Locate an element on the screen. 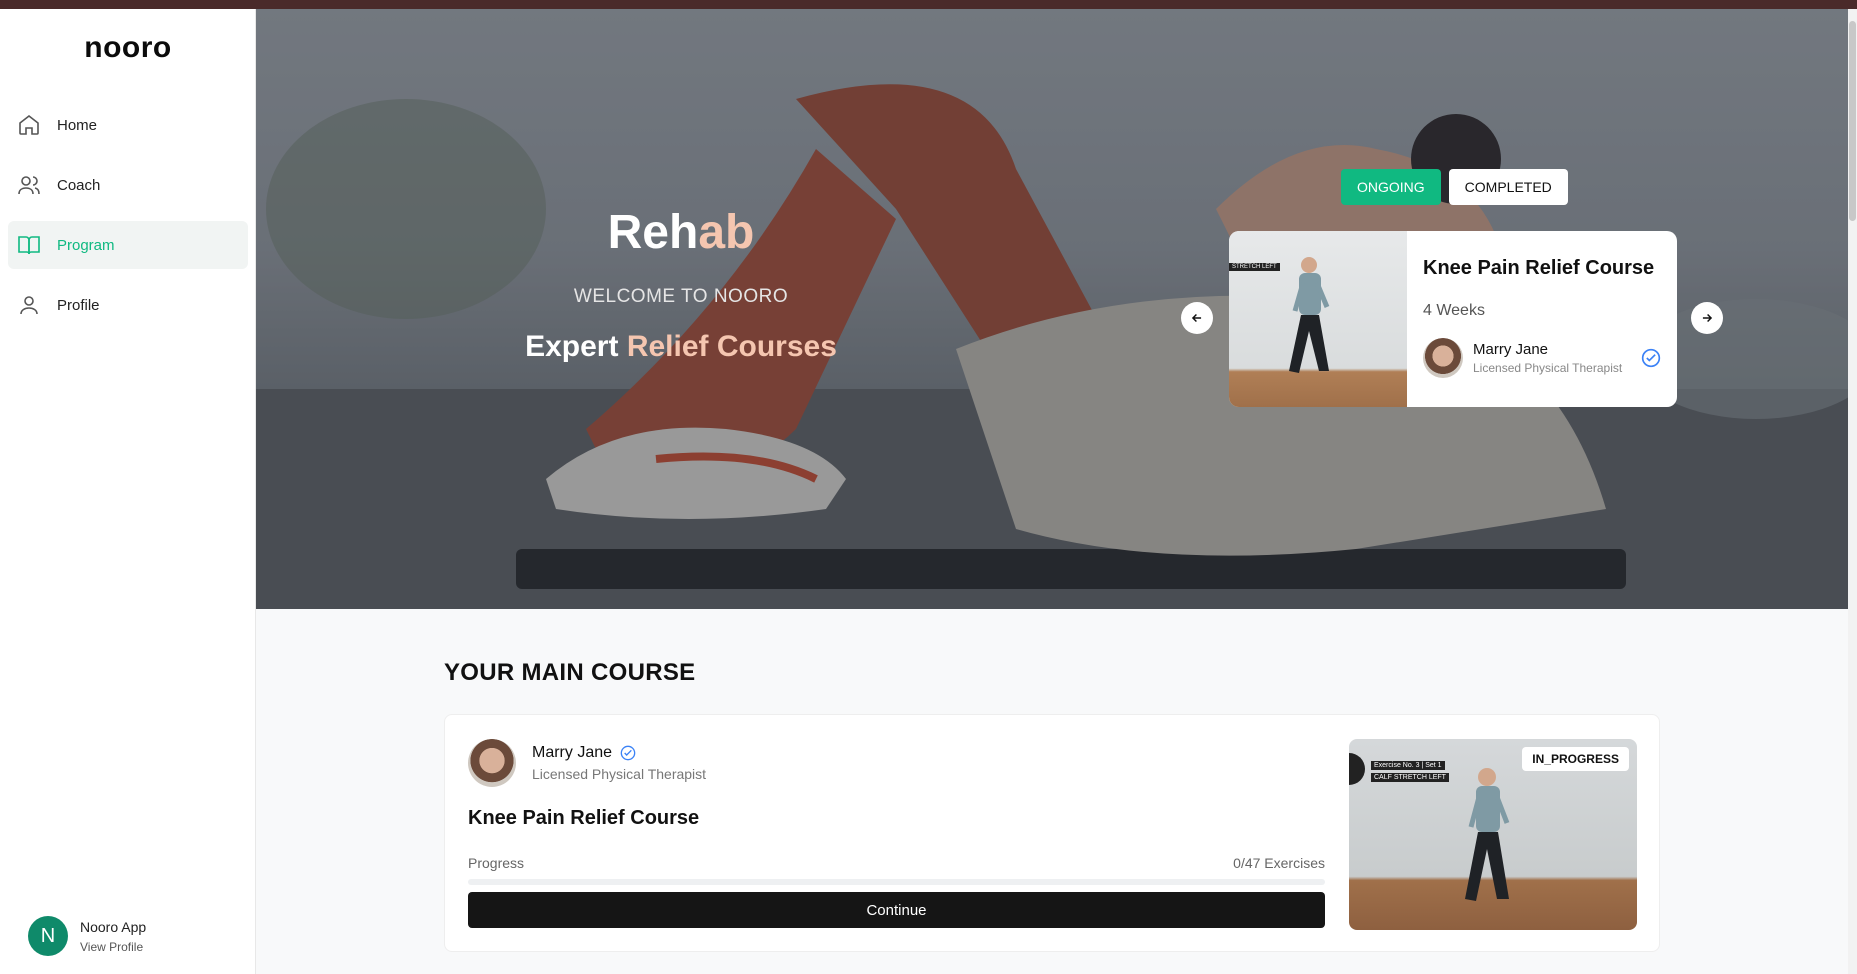  hero-title-part2: ab is located at coordinates (726, 232).